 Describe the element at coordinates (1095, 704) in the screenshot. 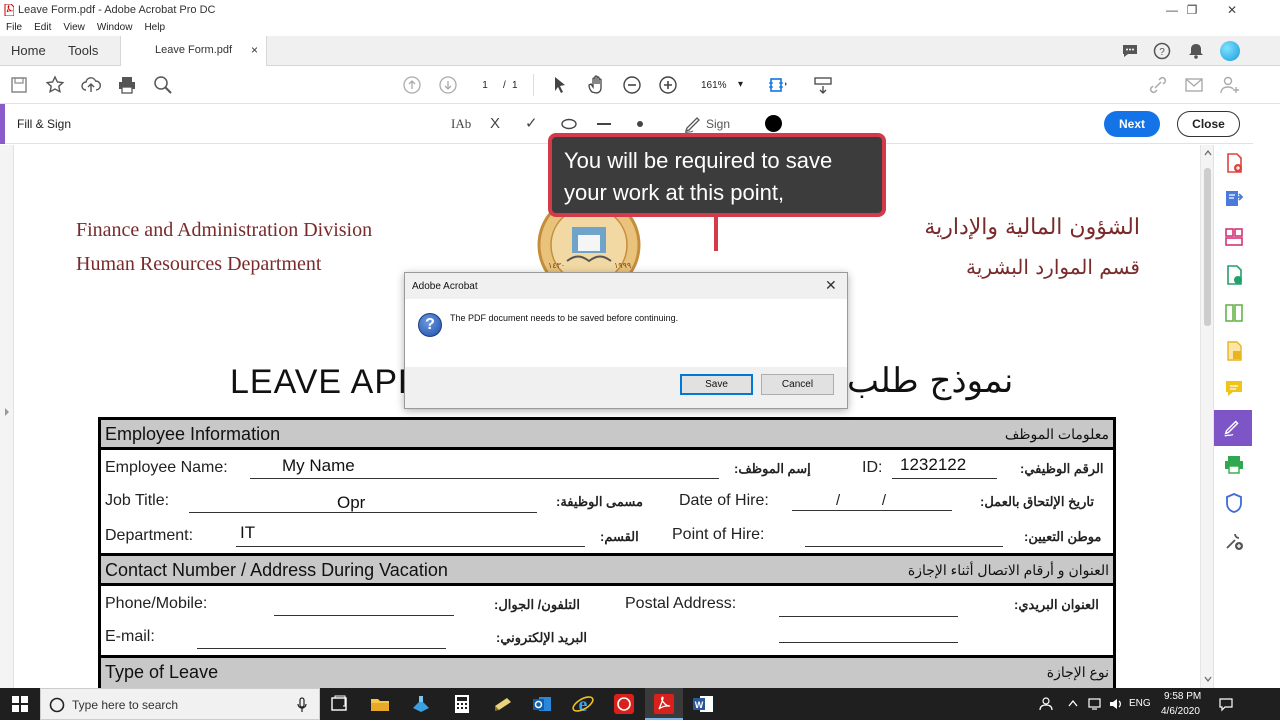

I see `network-icon` at that location.